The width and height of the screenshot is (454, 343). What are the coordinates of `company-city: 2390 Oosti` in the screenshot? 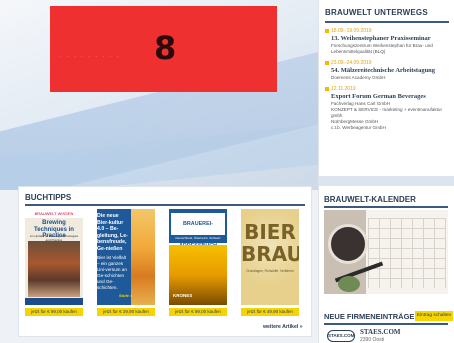 It's located at (372, 340).